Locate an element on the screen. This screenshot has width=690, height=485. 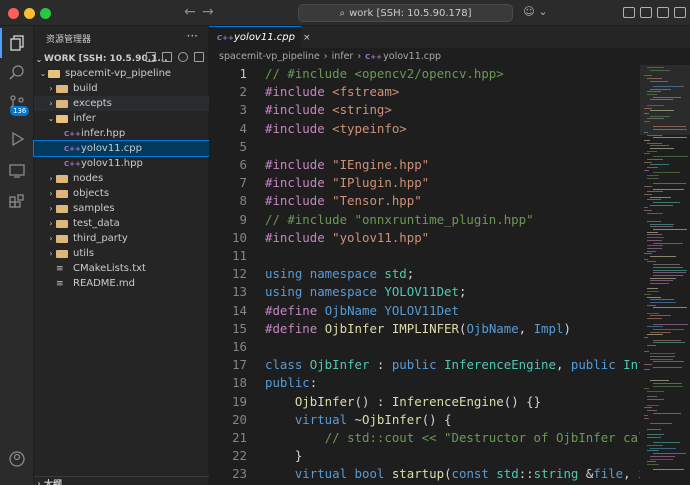
code-token: #define is located at coordinates (295, 310).